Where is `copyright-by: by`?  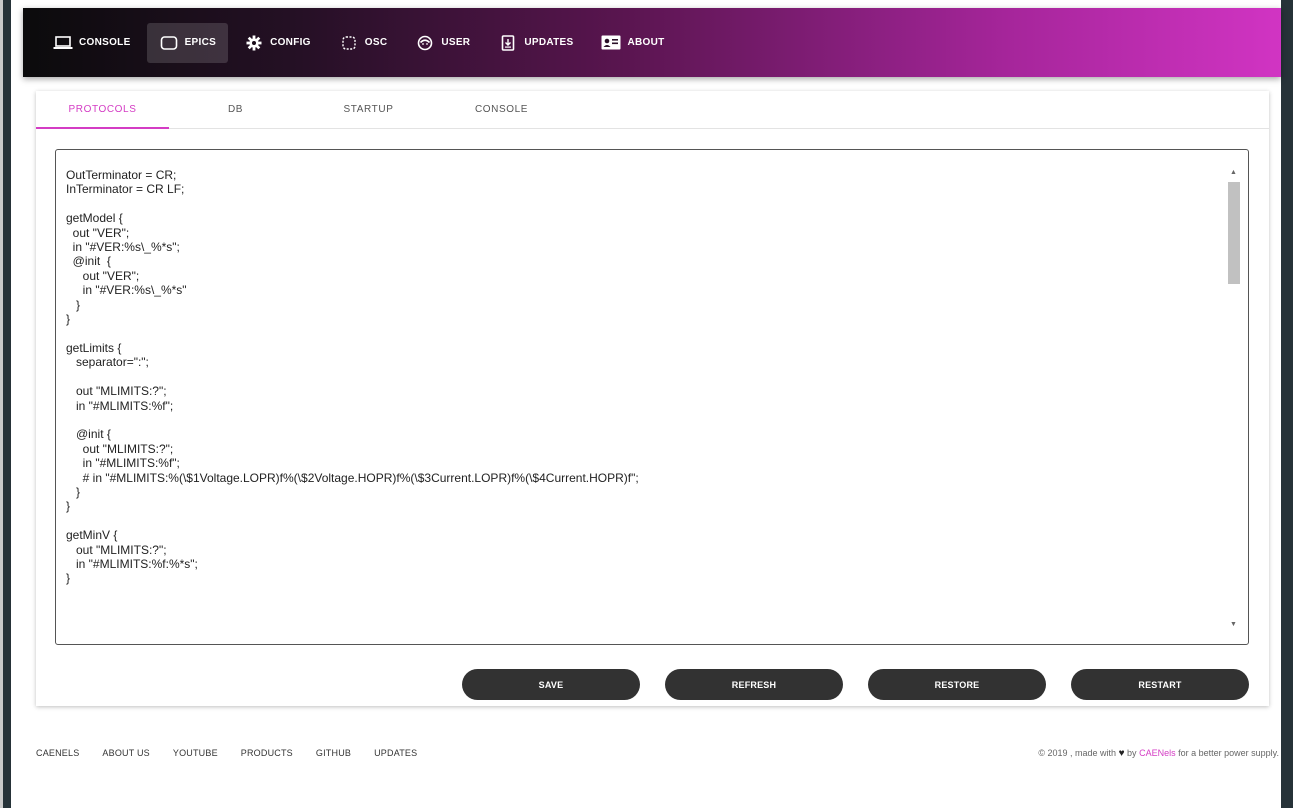
copyright-by: by is located at coordinates (1132, 753).